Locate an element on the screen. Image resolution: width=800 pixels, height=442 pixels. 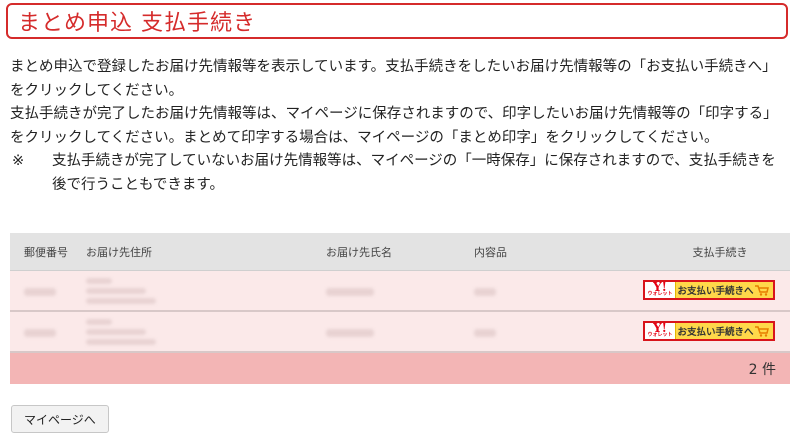
header-item: 内容品 is located at coordinates (490, 252).